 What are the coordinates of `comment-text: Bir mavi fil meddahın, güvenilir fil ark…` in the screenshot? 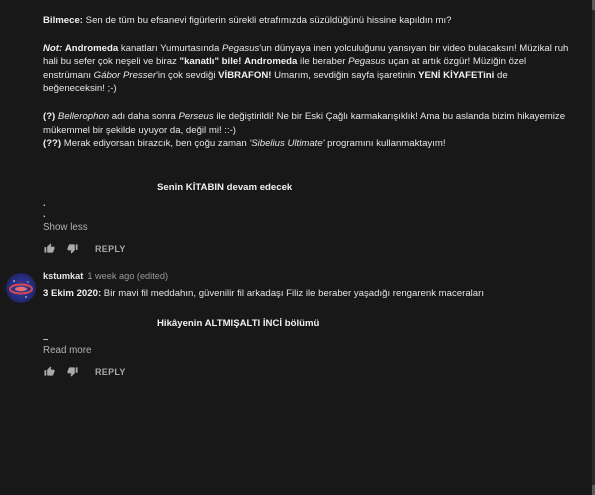 It's located at (292, 293).